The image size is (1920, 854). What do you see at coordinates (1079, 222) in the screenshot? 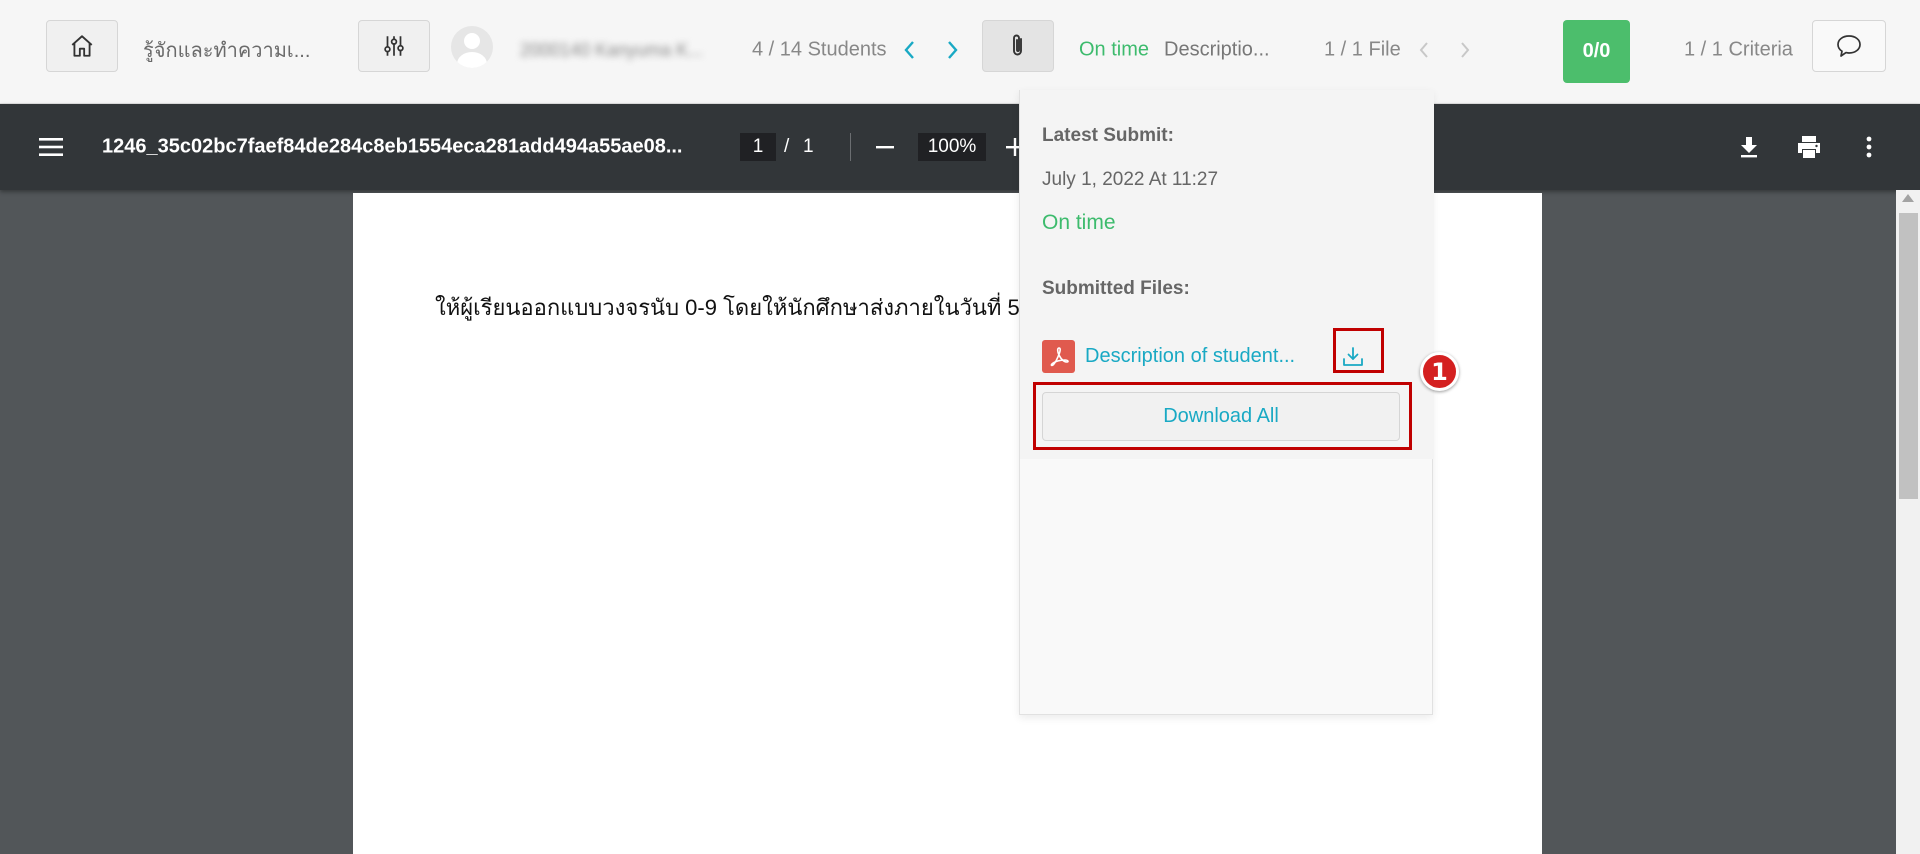
I see `submit-status: On time` at bounding box center [1079, 222].